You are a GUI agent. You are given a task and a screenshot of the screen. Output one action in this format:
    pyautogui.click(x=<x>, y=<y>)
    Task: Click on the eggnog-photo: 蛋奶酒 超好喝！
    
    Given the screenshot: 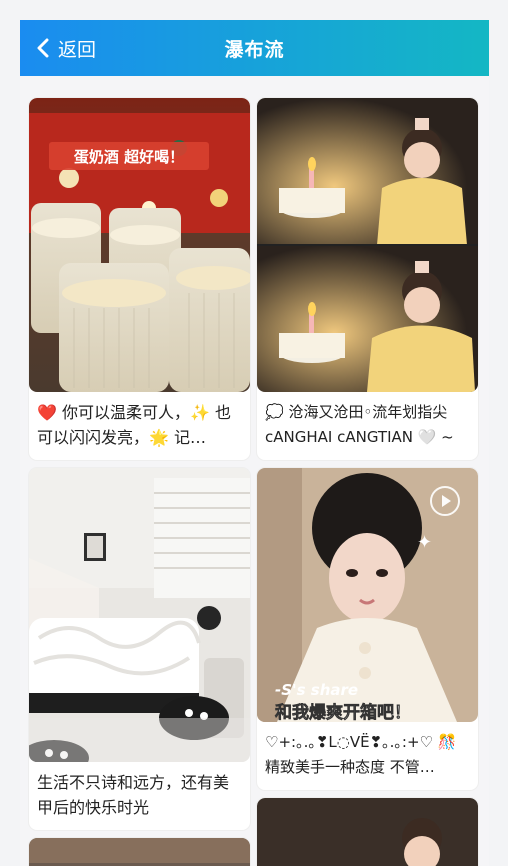 What is the action you would take?
    pyautogui.click(x=139, y=245)
    